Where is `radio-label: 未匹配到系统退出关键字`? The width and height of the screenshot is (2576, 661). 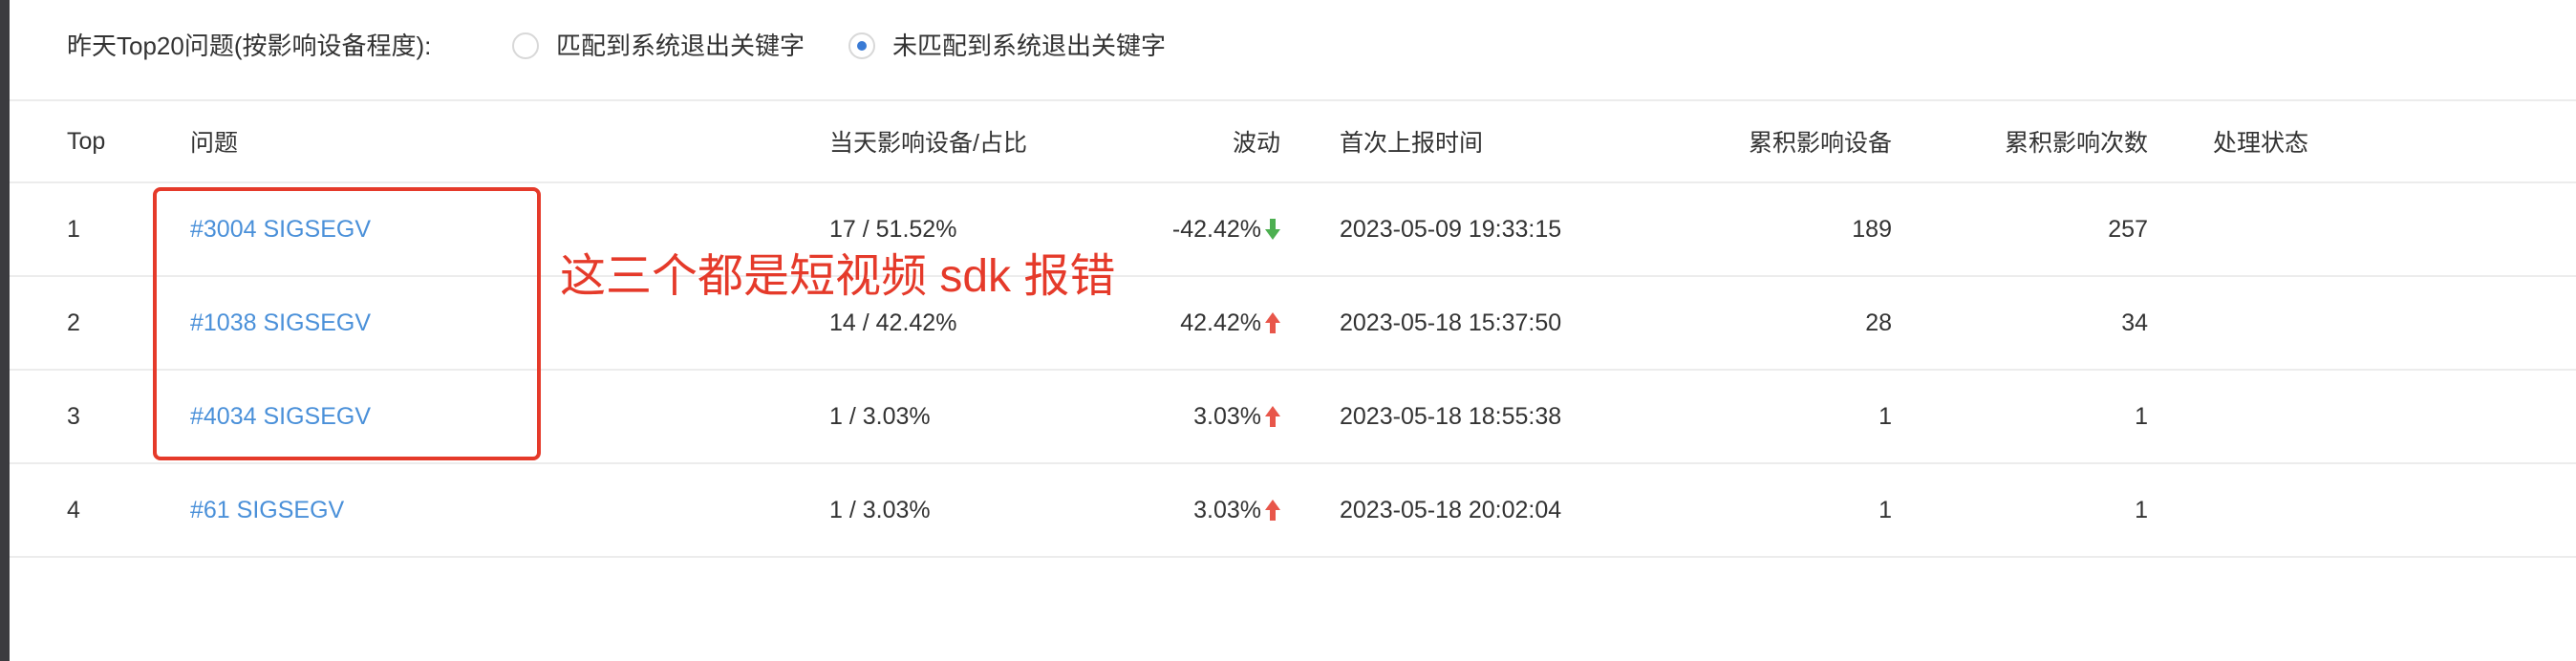
radio-label: 未匹配到系统退出关键字 is located at coordinates (1029, 46).